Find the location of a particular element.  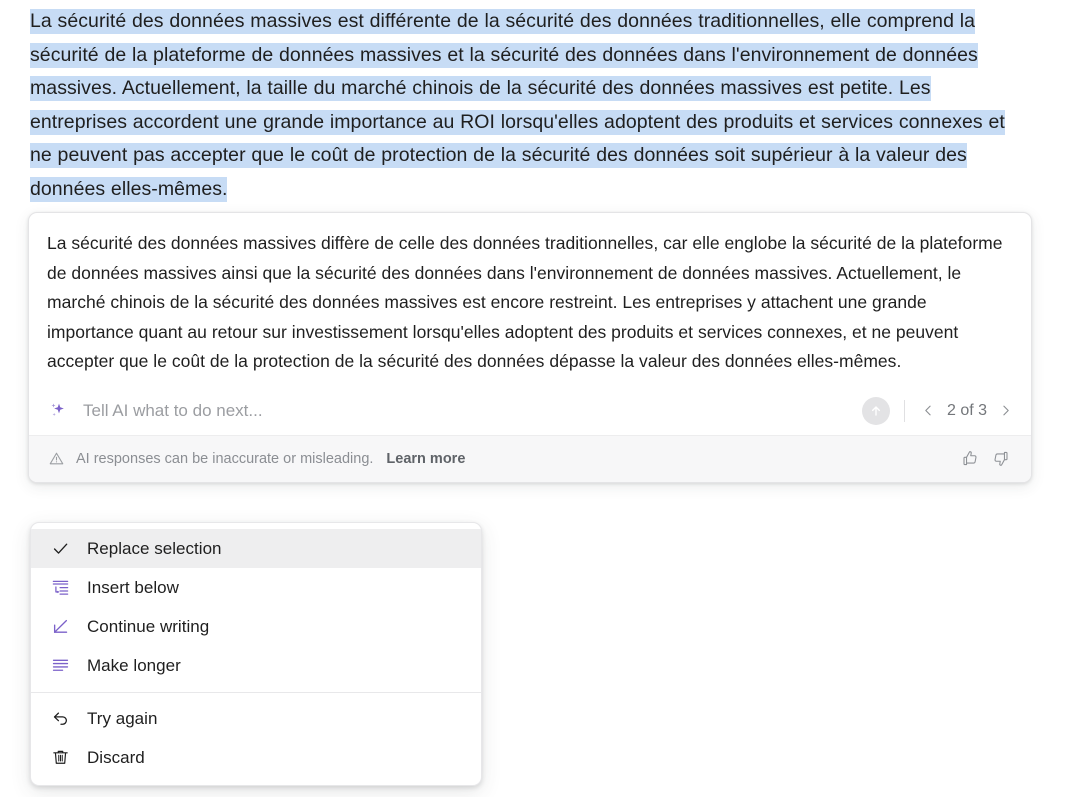

undo-arrow-icon is located at coordinates (60, 719).